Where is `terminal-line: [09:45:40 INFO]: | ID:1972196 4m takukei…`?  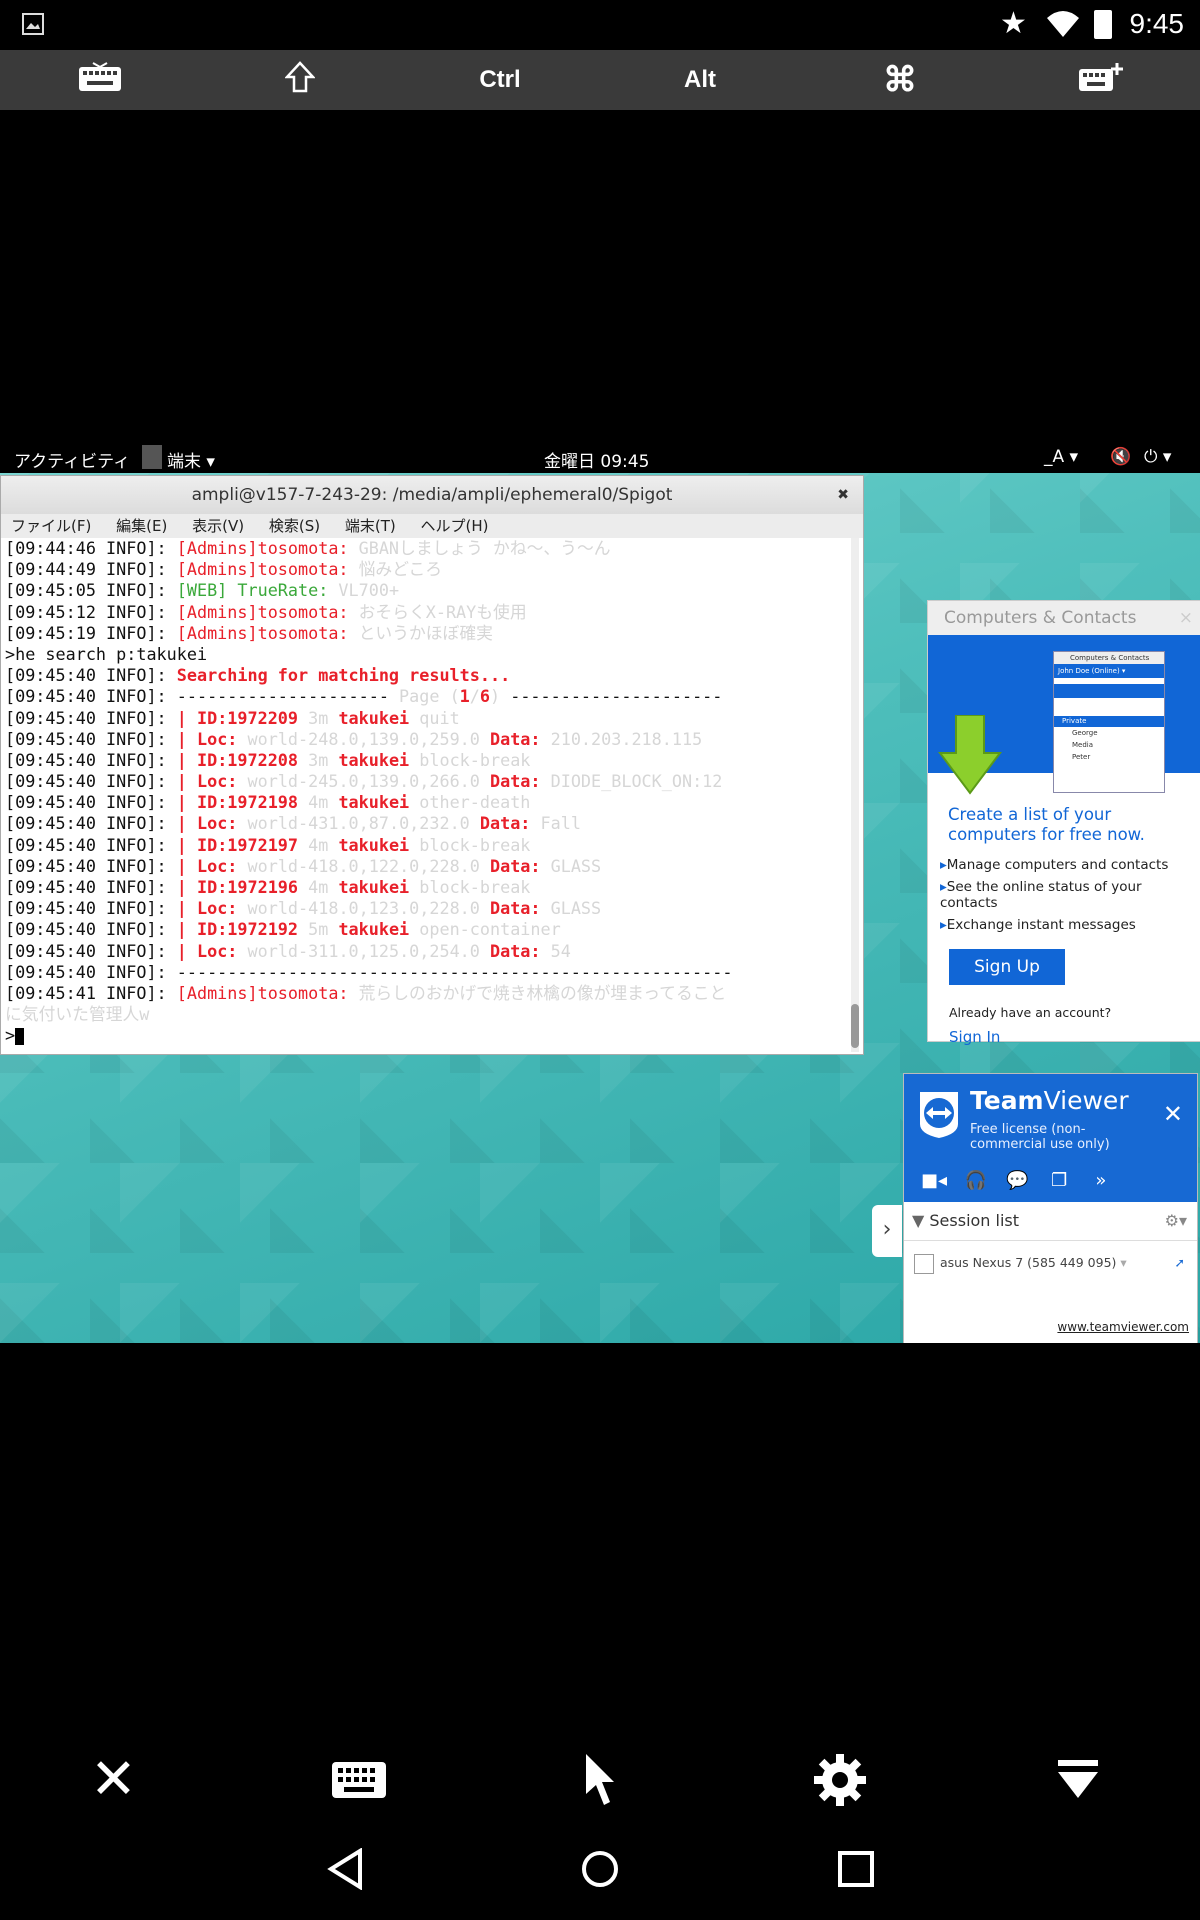
terminal-line: [09:45:40 INFO]: | ID:1972196 4m takukei… is located at coordinates (434, 887).